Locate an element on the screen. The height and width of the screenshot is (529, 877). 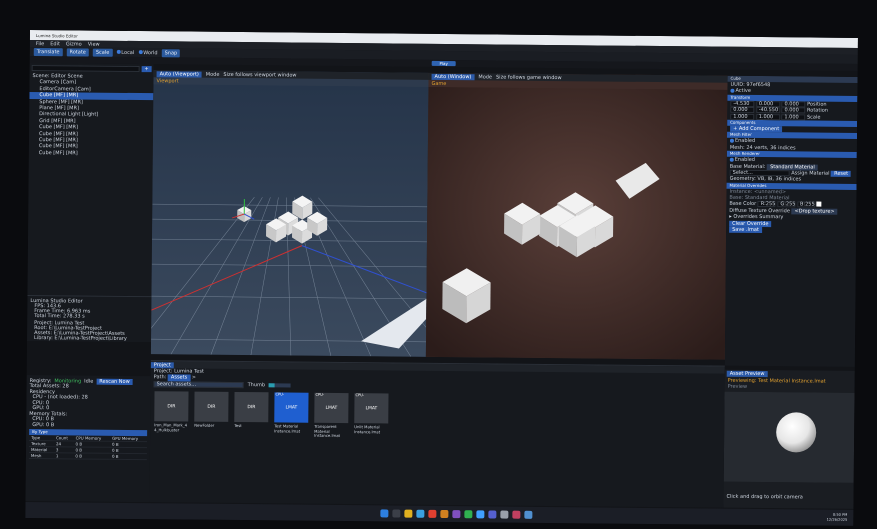
rotation-z-field: 0.000 is located at coordinates (793, 110).